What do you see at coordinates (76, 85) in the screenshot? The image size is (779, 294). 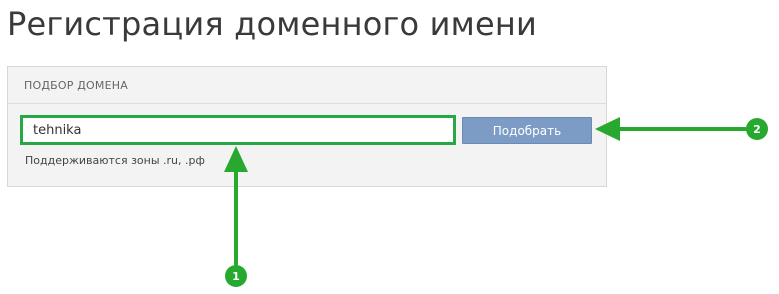 I see `panel-title: ПОДБОР ДОМЕНА` at bounding box center [76, 85].